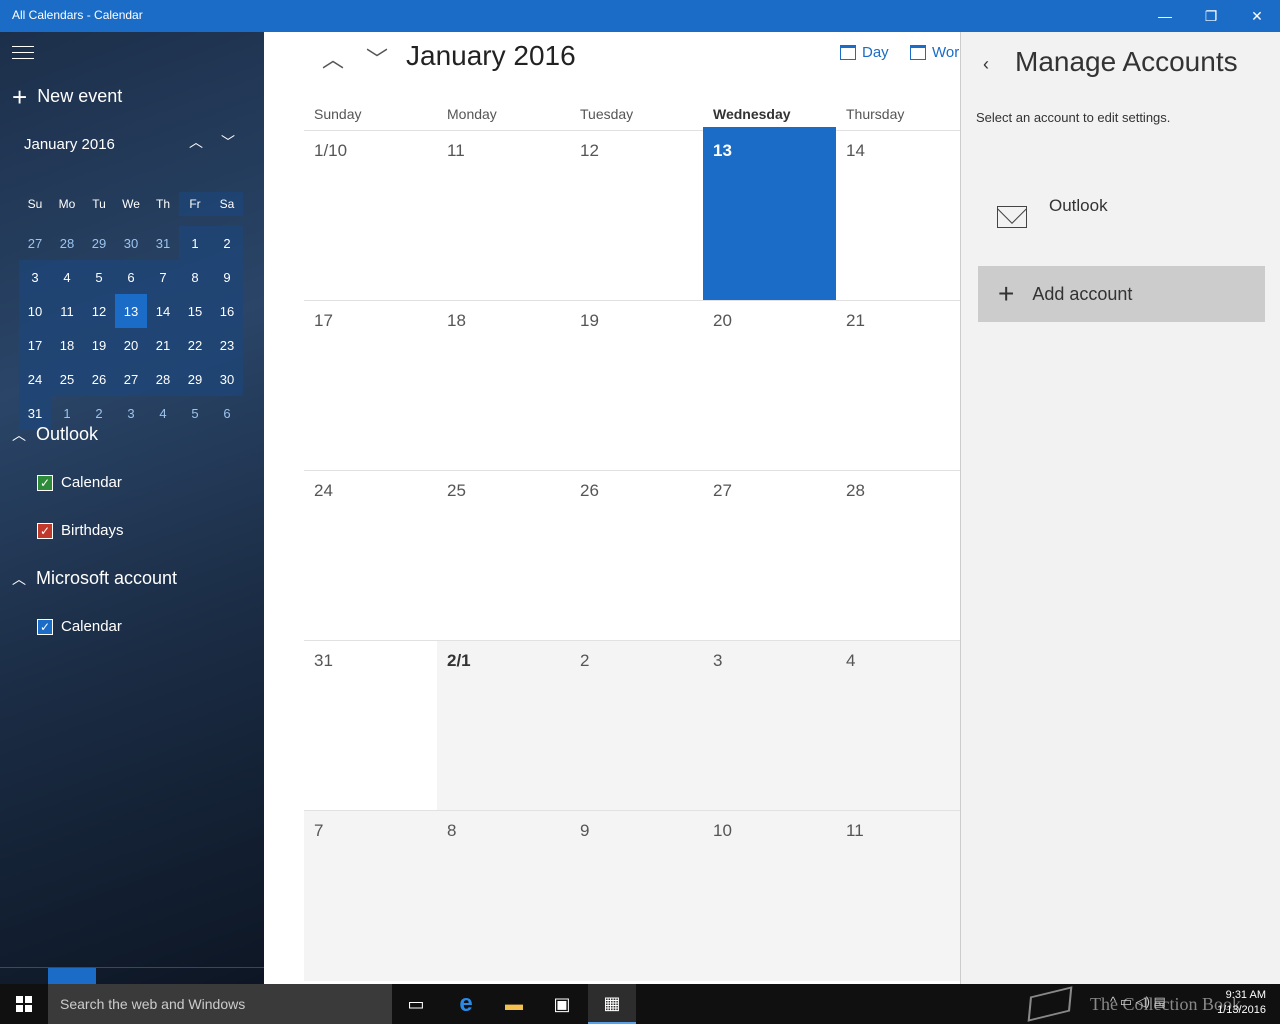 The width and height of the screenshot is (1280, 1024). I want to click on mini-day: 19, so click(99, 345).